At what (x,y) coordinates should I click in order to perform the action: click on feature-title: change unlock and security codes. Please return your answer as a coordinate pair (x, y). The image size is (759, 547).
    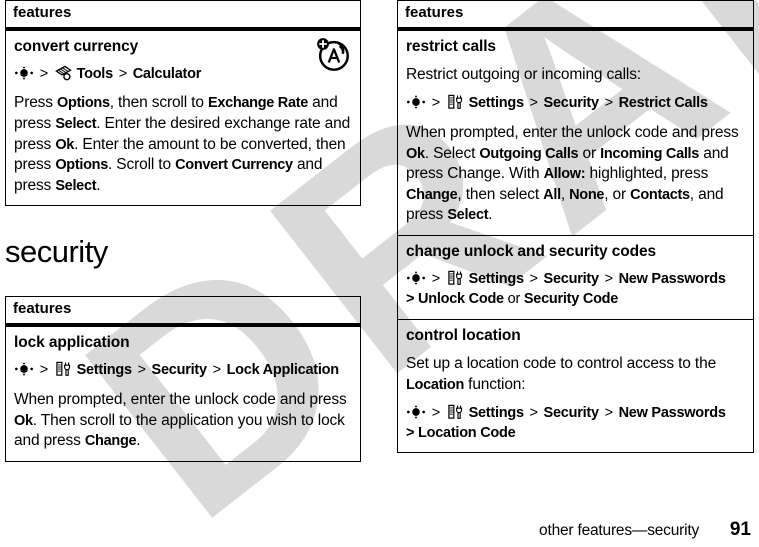
    Looking at the image, I should click on (531, 252).